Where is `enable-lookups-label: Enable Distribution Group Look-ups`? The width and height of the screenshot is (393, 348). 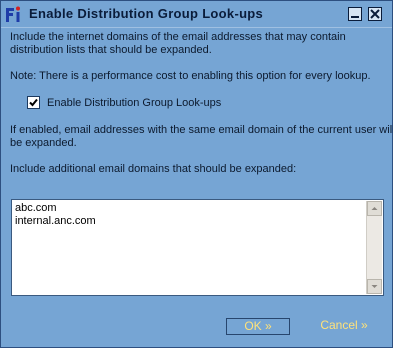 enable-lookups-label: Enable Distribution Group Look-ups is located at coordinates (134, 103).